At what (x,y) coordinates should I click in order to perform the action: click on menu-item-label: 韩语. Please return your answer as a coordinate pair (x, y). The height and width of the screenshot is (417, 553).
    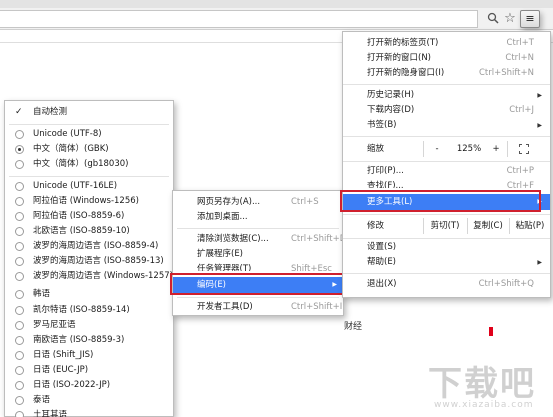
    Looking at the image, I should click on (42, 294).